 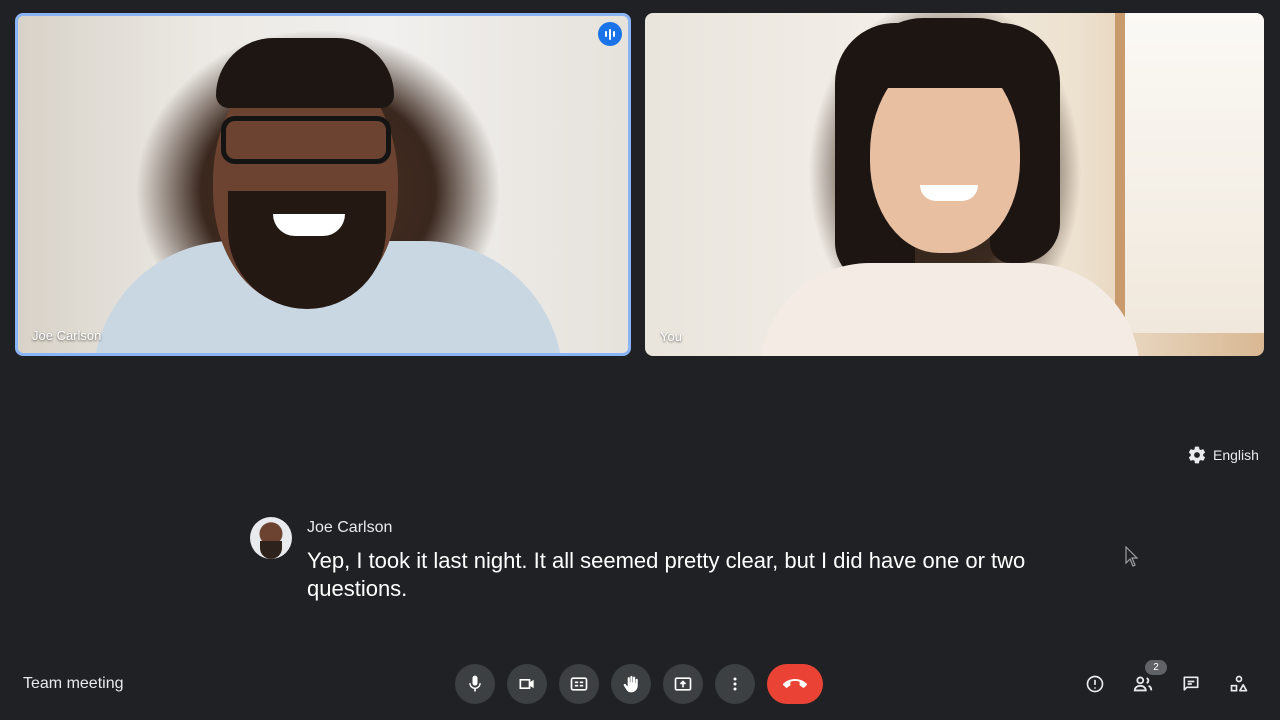 What do you see at coordinates (1197, 455) in the screenshot?
I see `gear-icon` at bounding box center [1197, 455].